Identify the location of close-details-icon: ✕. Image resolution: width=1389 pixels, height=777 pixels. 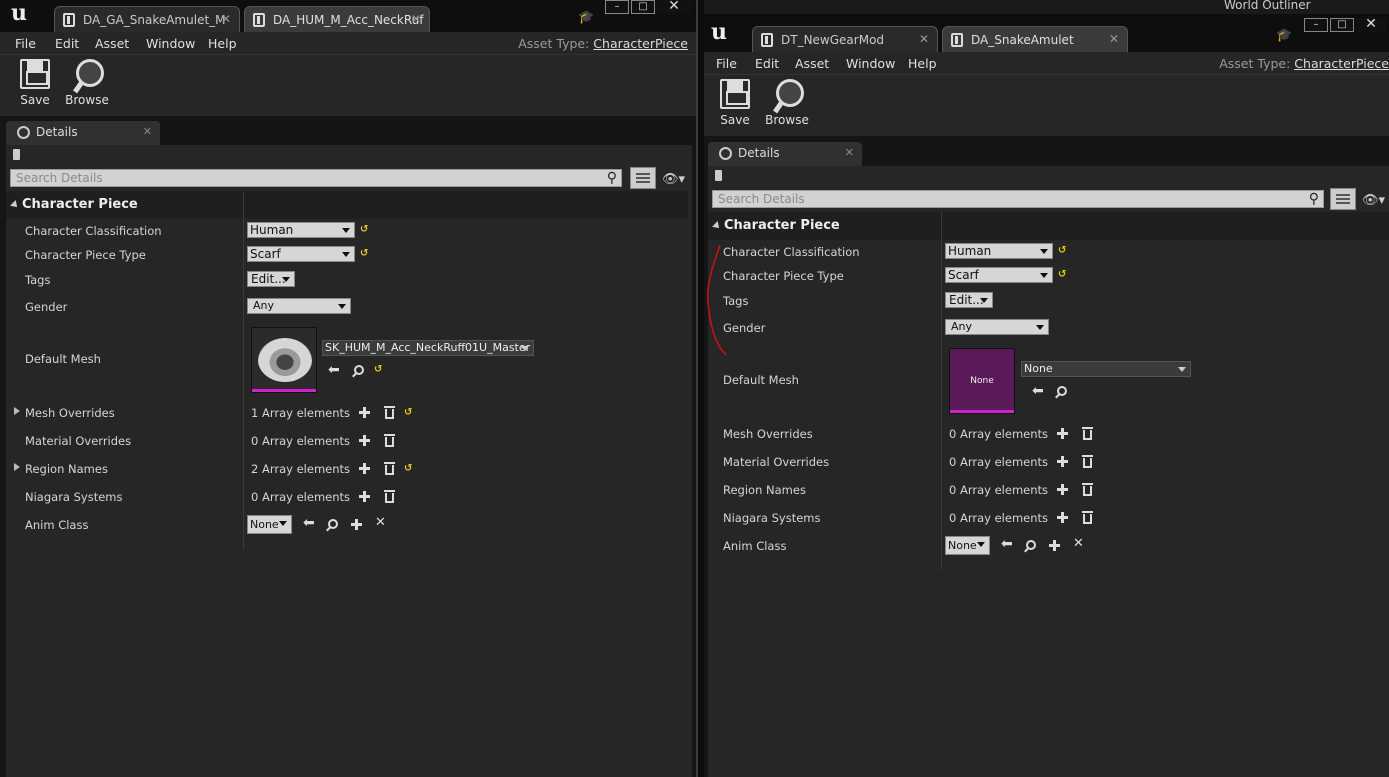
(849, 152).